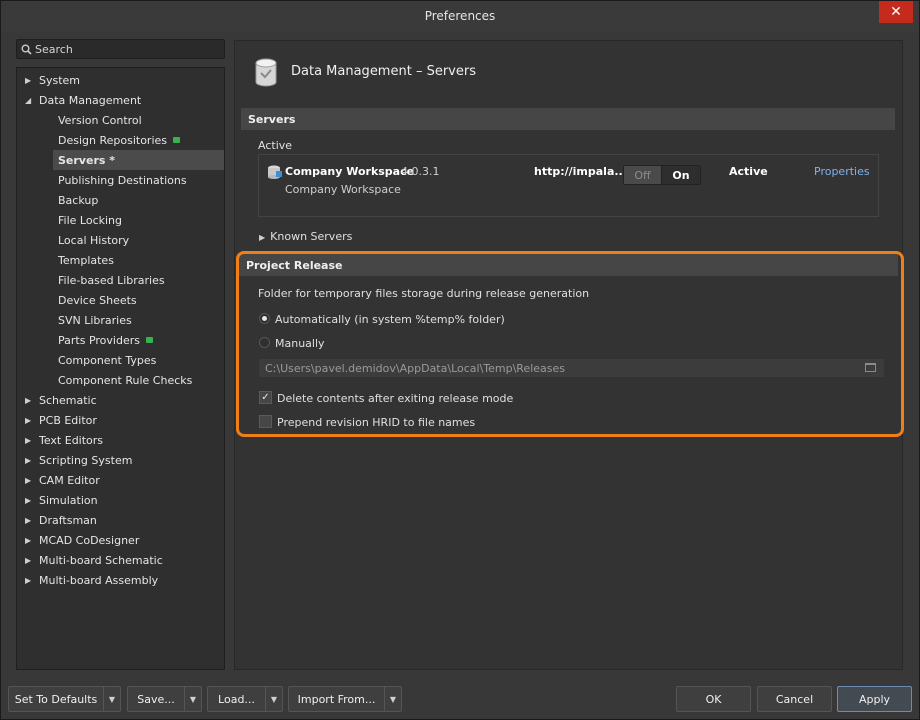  Describe the element at coordinates (120, 440) in the screenshot. I see `tree-item-text-editors: ▶ Text Editors` at that location.